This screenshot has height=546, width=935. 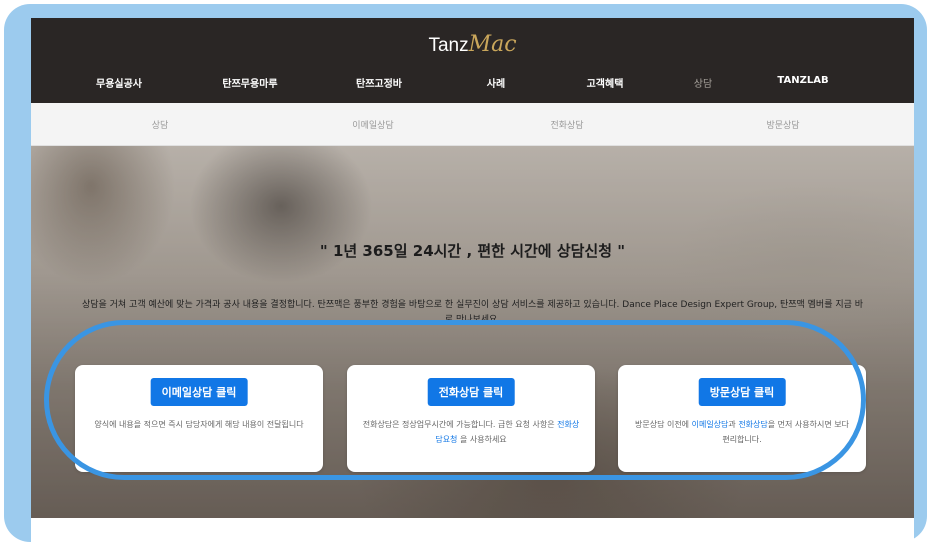 I want to click on card-text-part: 을 사용하세요, so click(x=482, y=439).